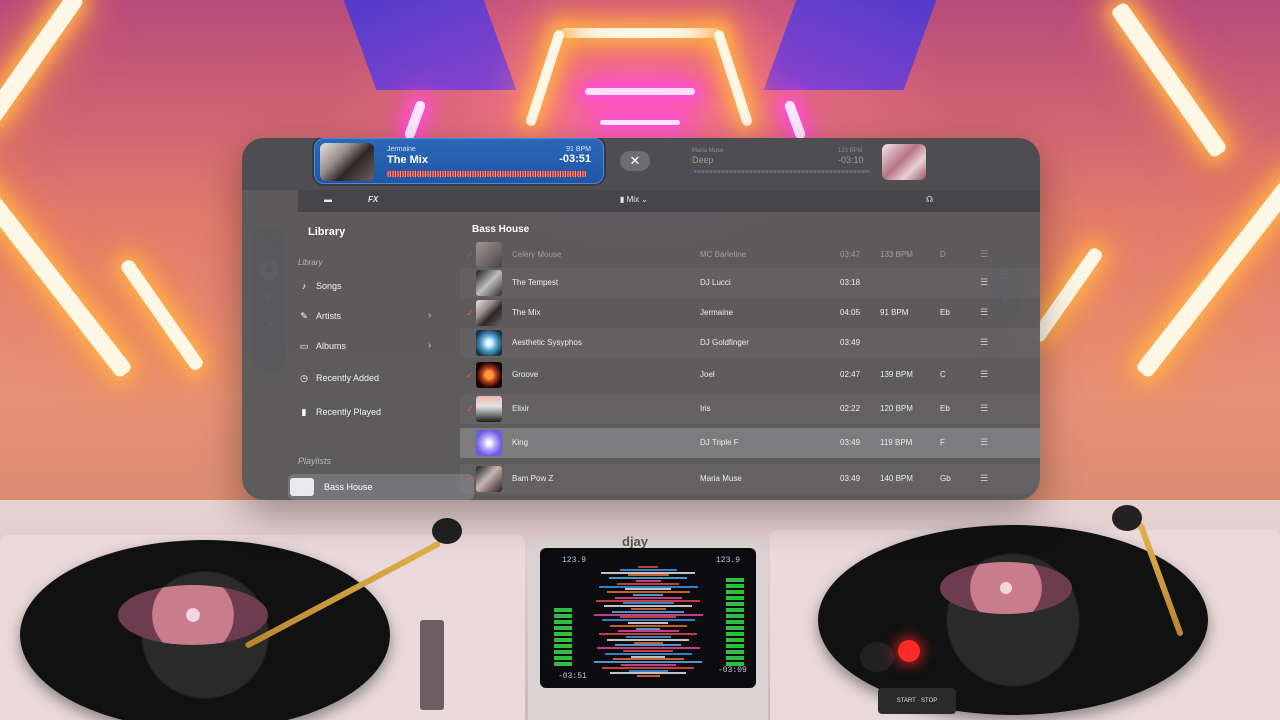 The width and height of the screenshot is (1280, 720). I want to click on playlist-thumbnail, so click(302, 487).